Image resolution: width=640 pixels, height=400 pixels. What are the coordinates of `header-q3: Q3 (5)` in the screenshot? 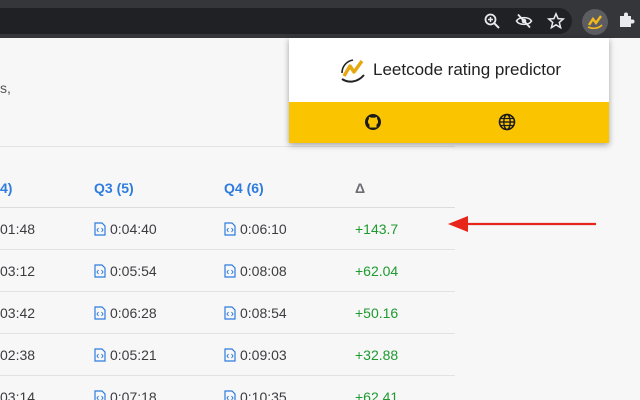 It's located at (114, 188).